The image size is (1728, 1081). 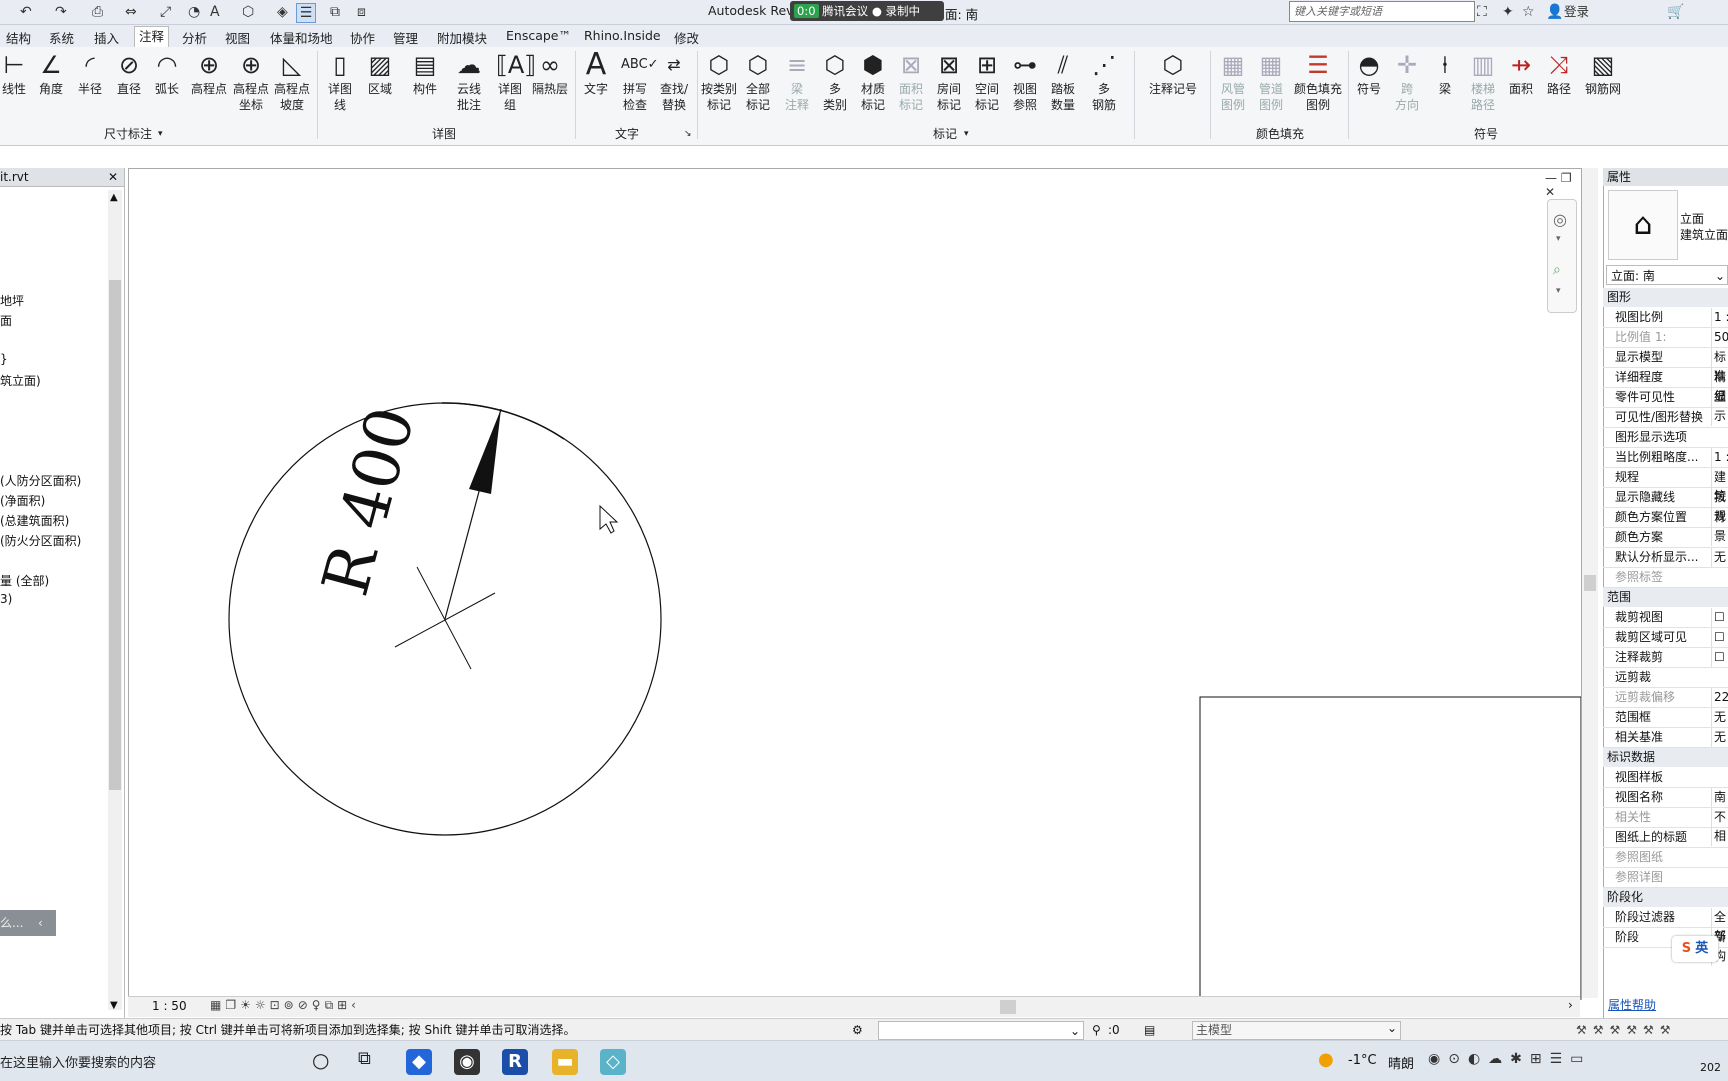 What do you see at coordinates (1665, 638) in the screenshot?
I see `property-row: 裁剪区域可见 ☐` at bounding box center [1665, 638].